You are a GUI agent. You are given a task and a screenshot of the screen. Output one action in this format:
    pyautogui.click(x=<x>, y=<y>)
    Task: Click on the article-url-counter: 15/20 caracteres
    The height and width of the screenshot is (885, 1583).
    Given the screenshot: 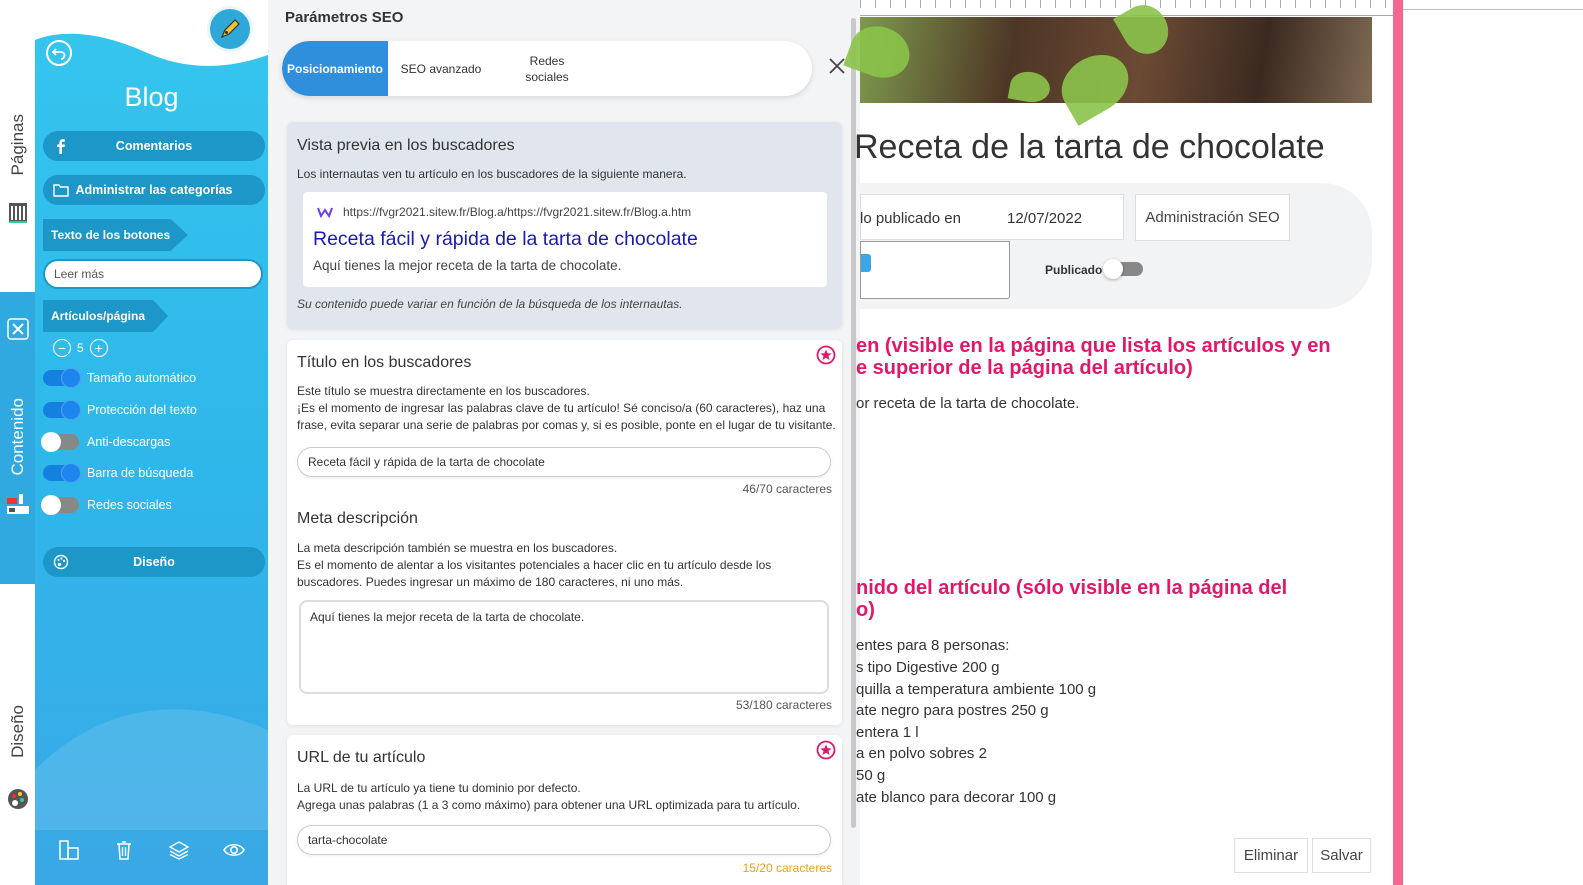 What is the action you would take?
    pyautogui.click(x=787, y=868)
    